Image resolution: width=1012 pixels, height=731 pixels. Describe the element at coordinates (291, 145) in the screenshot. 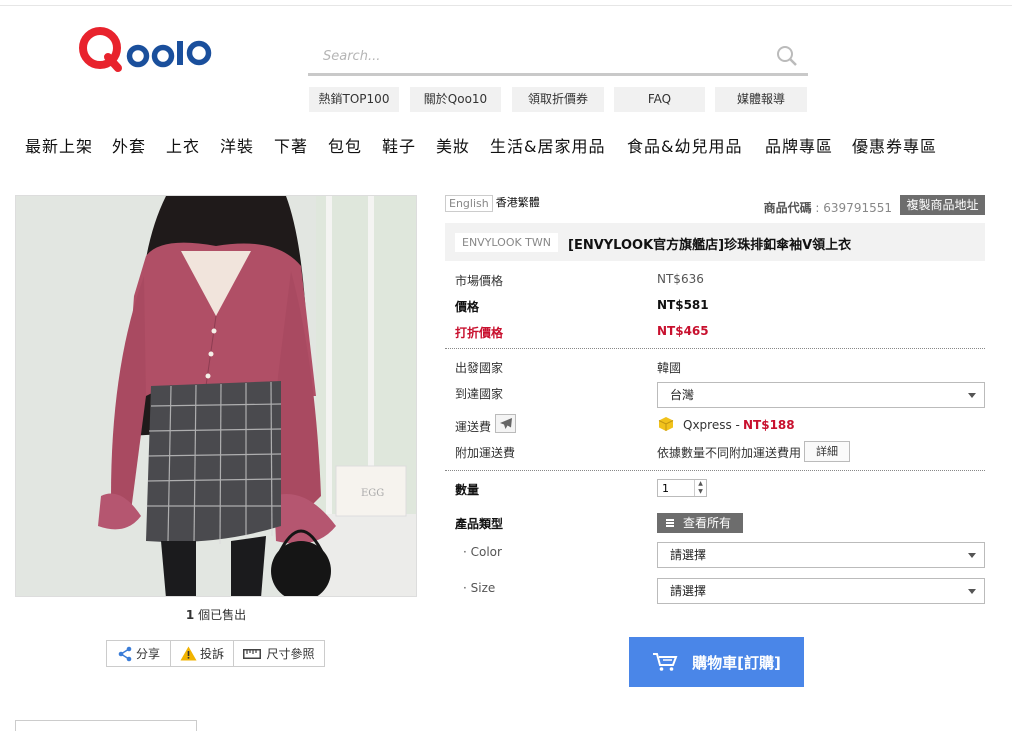

I see `category-bottoms: 下著` at that location.